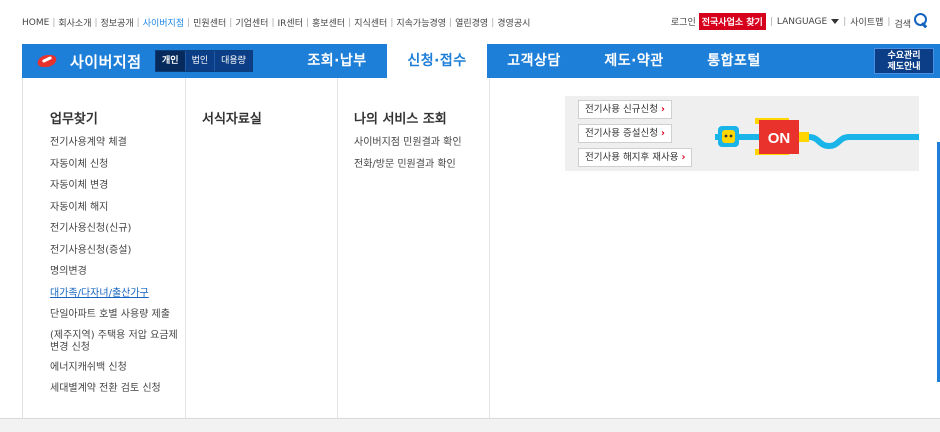 This screenshot has height=432, width=940. What do you see at coordinates (290, 22) in the screenshot?
I see `util-ir-center-link: IR센터` at bounding box center [290, 22].